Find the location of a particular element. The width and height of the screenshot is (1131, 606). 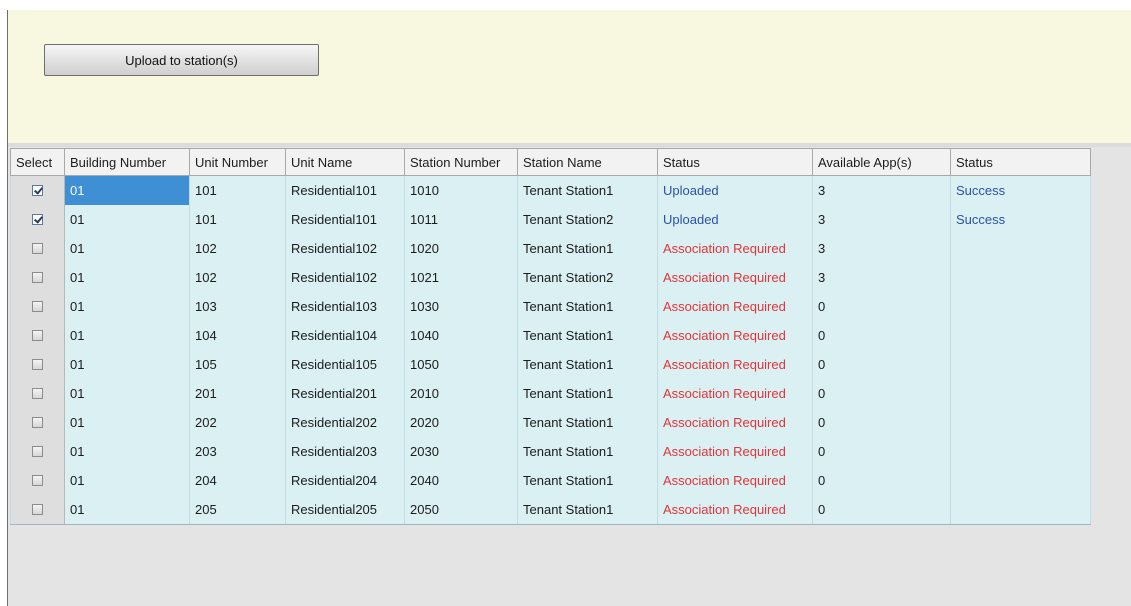

unit-number-cell: 204 is located at coordinates (237, 480).